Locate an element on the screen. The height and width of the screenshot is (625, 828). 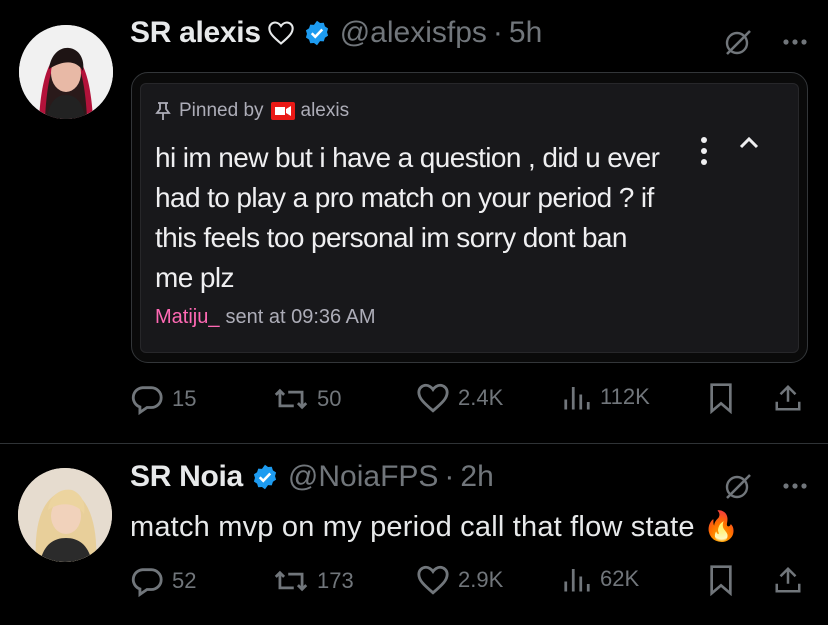
sender-name: Matiju_ is located at coordinates (187, 317).